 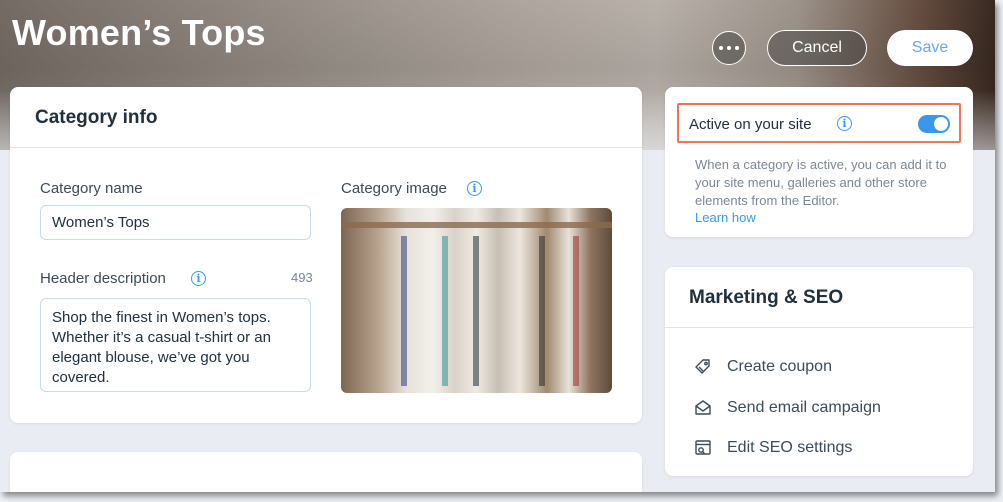 I want to click on character-counter: 493, so click(x=302, y=277).